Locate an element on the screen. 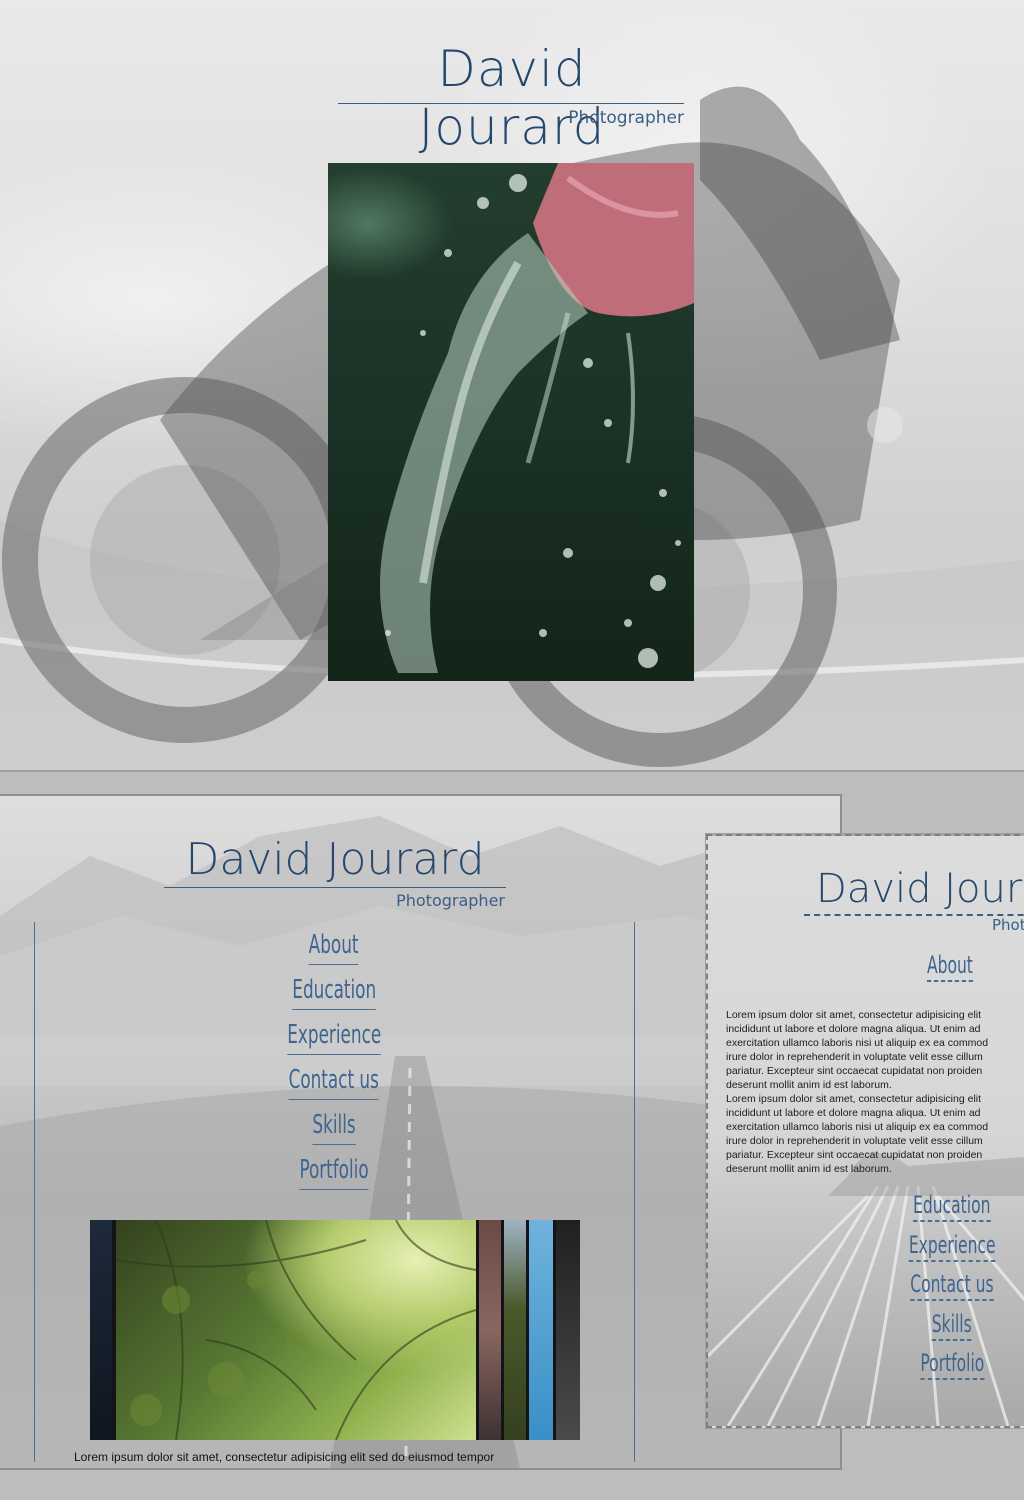 Image resolution: width=1024 pixels, height=1500 pixels. right-divider-line is located at coordinates (634, 1192).